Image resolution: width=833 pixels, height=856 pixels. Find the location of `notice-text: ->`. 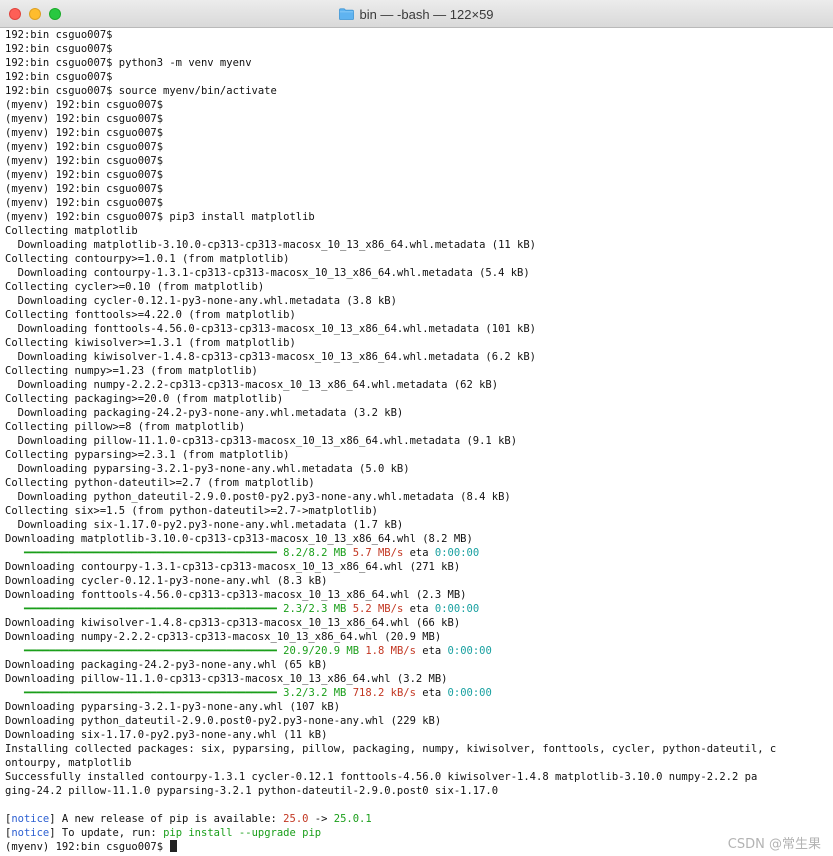

notice-text: -> is located at coordinates (321, 819).